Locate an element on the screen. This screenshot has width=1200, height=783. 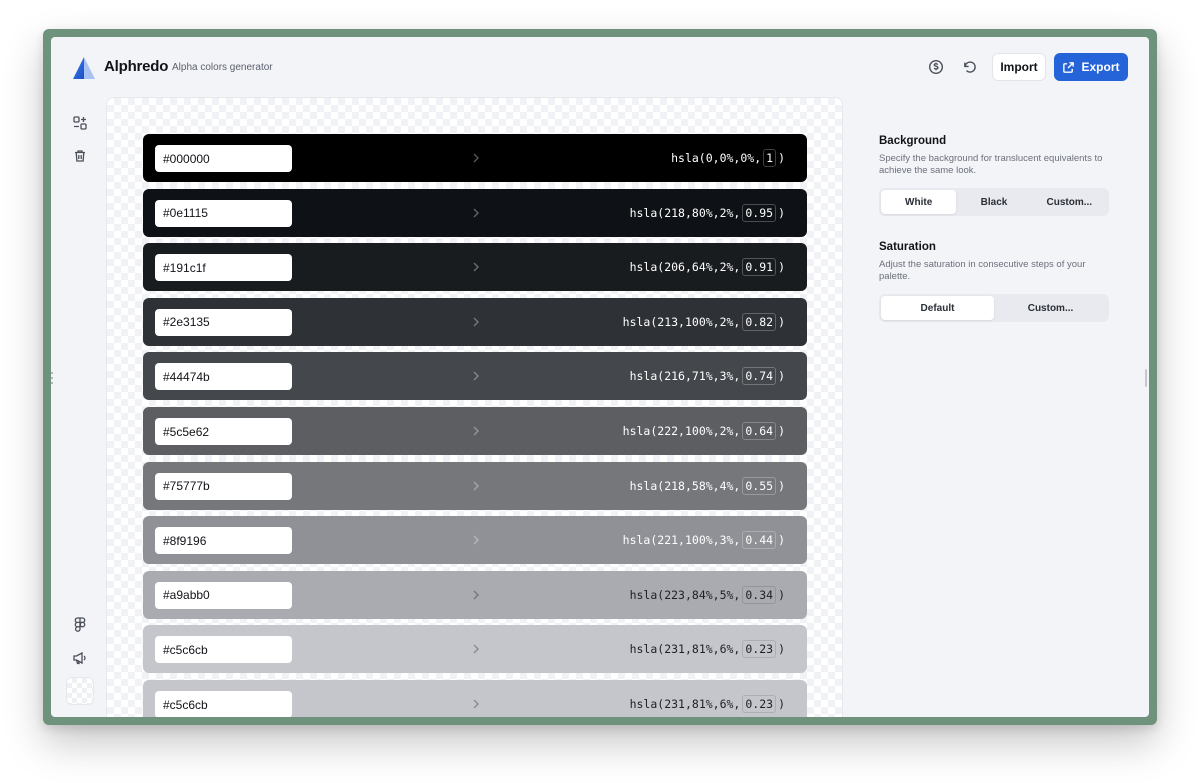
hex-input: #8f9196 is located at coordinates (223, 541).